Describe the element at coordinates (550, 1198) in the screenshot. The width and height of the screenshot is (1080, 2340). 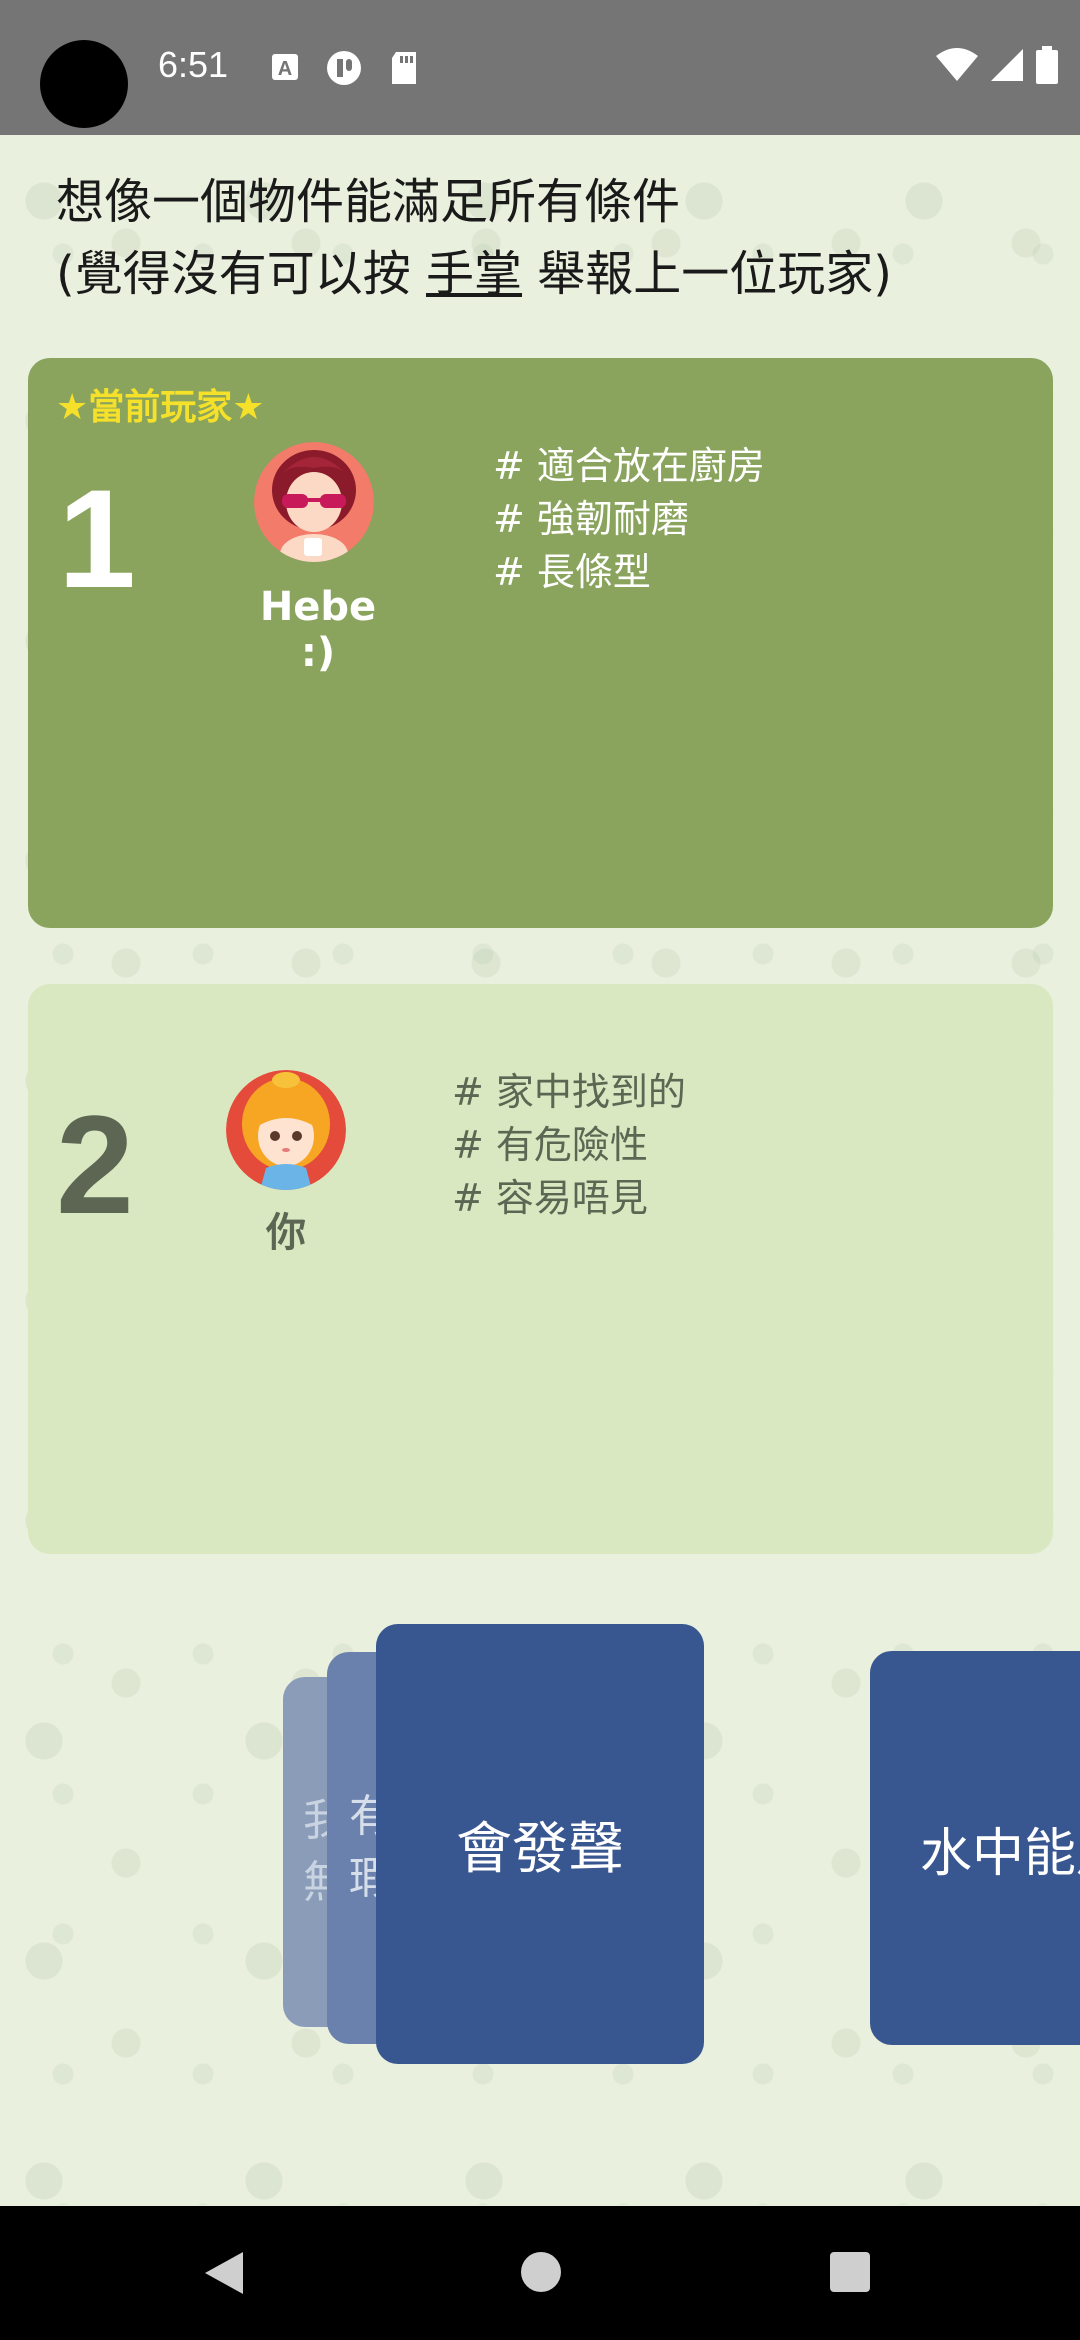
I see `condition-item: # 容易唔見` at that location.